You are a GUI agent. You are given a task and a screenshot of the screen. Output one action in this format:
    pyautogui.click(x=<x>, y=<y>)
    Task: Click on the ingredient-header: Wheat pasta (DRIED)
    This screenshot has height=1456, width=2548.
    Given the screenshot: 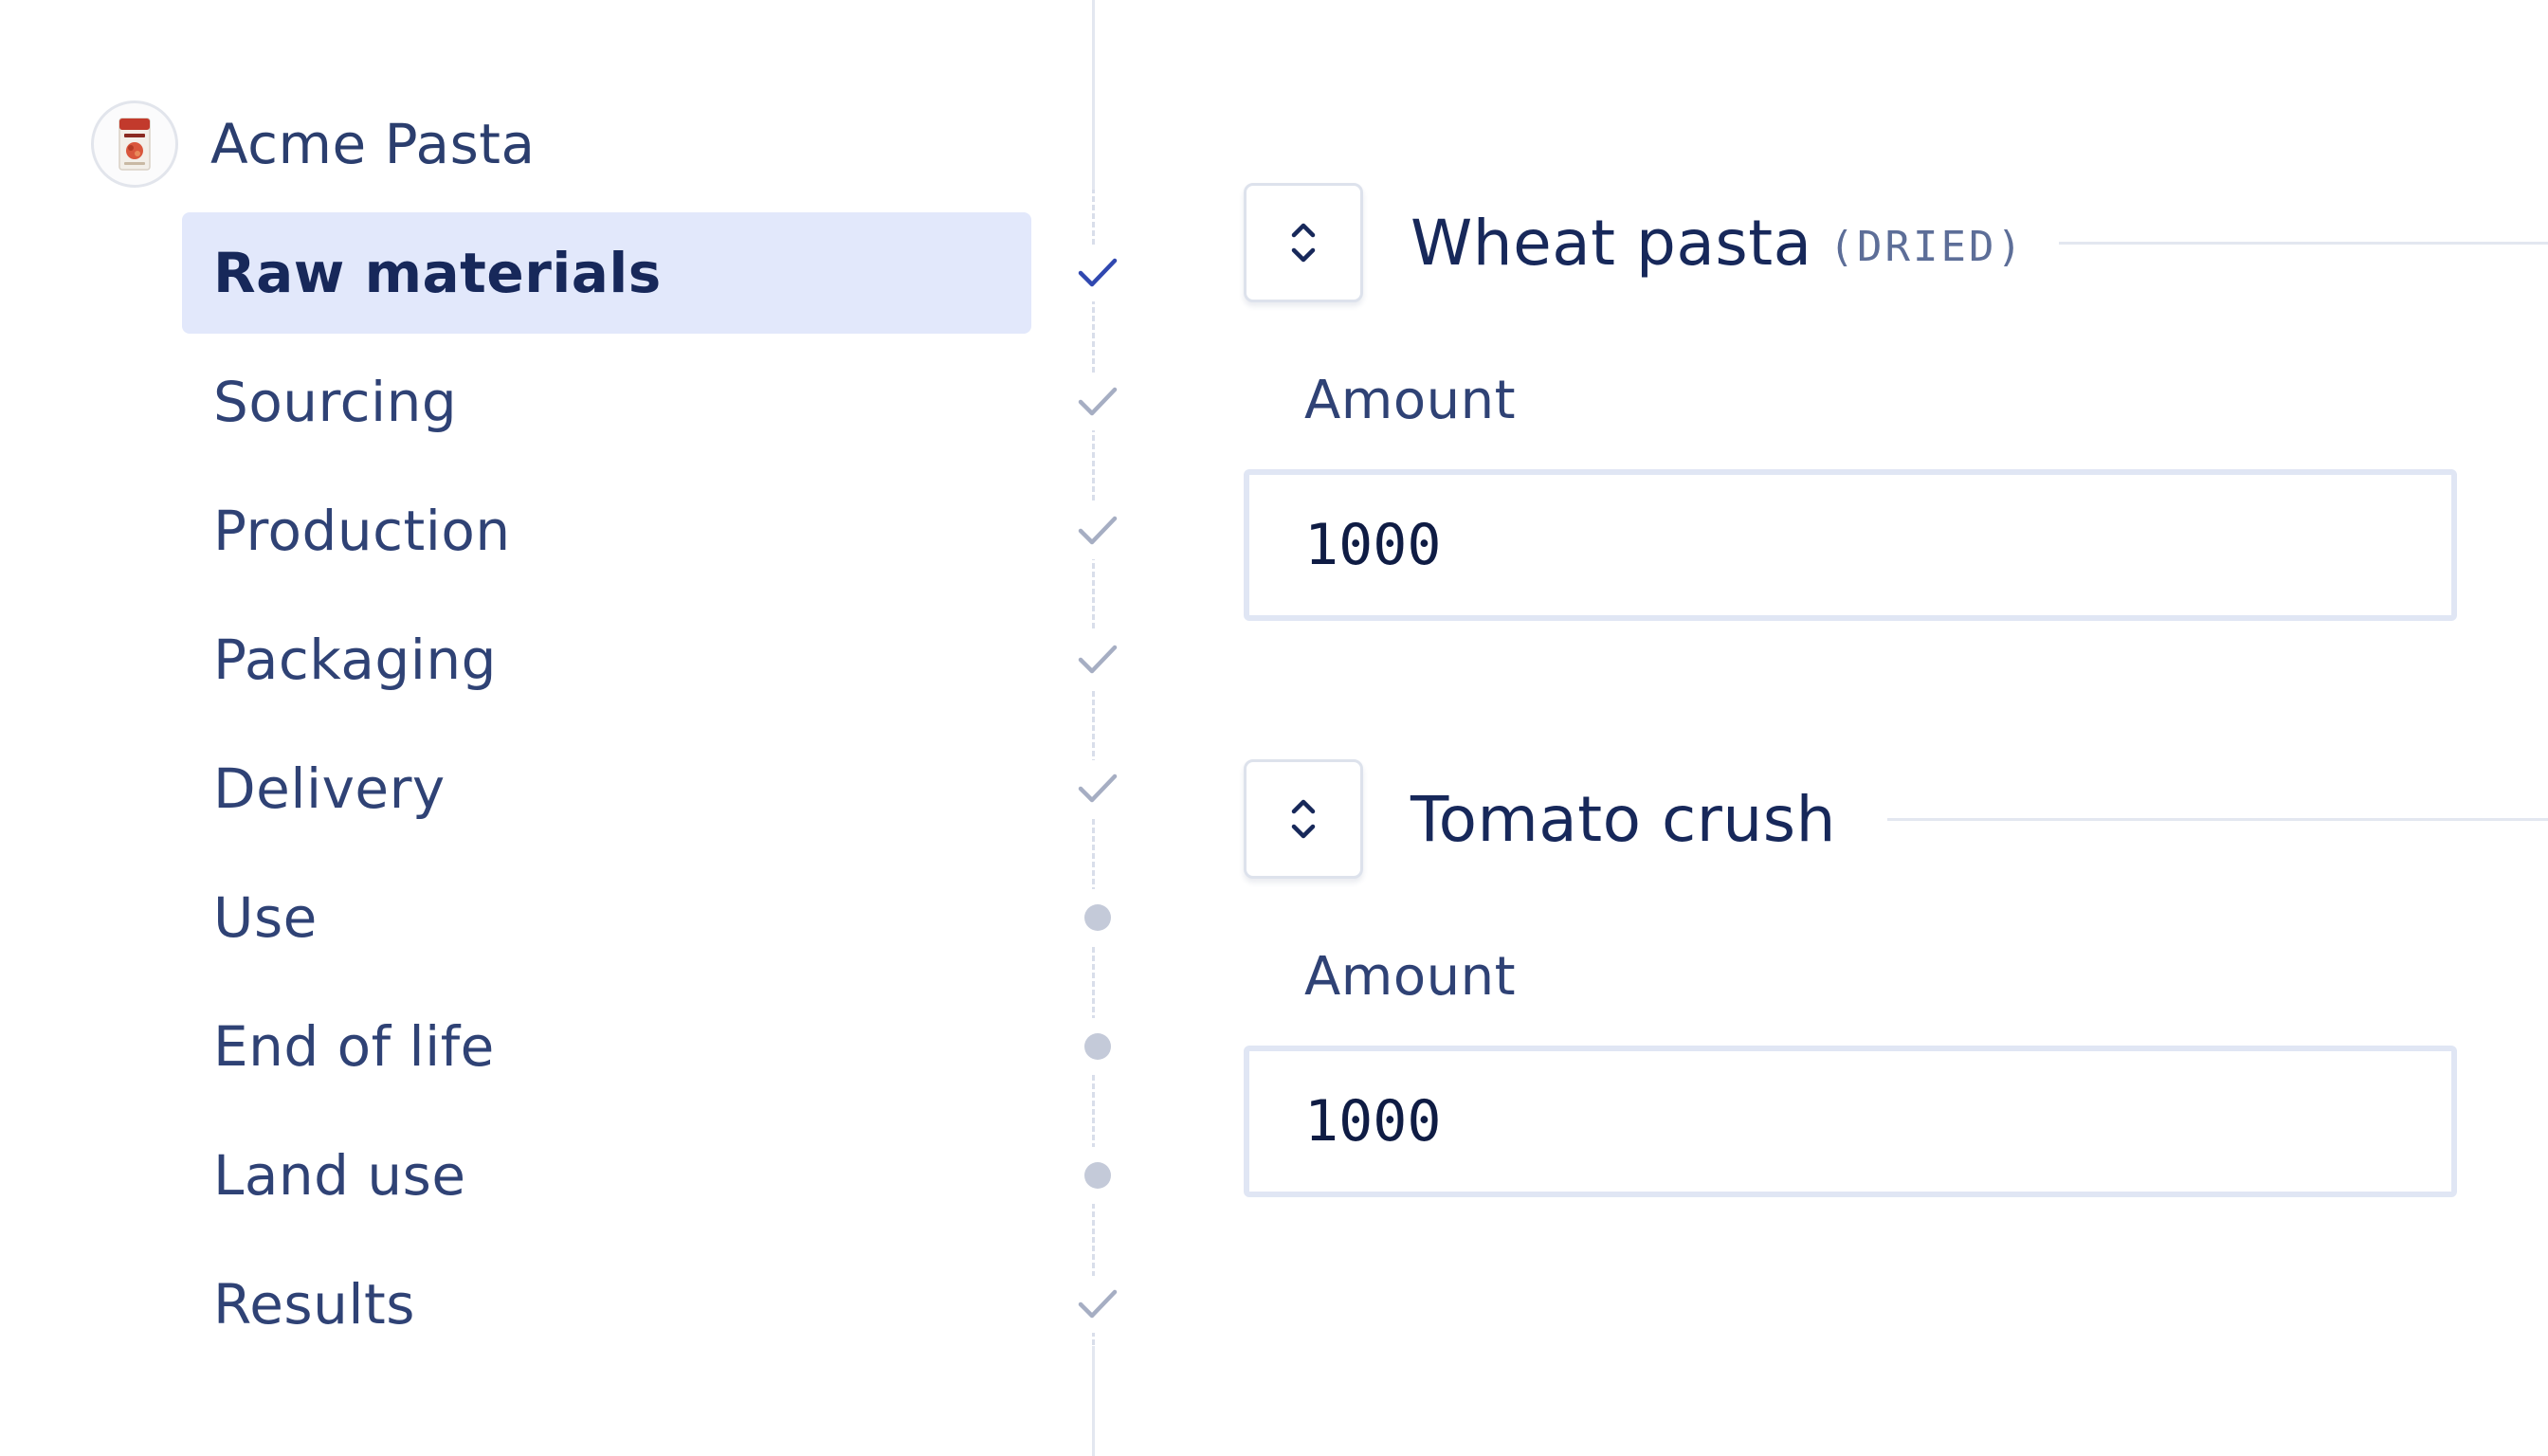 What is the action you would take?
    pyautogui.click(x=1896, y=242)
    